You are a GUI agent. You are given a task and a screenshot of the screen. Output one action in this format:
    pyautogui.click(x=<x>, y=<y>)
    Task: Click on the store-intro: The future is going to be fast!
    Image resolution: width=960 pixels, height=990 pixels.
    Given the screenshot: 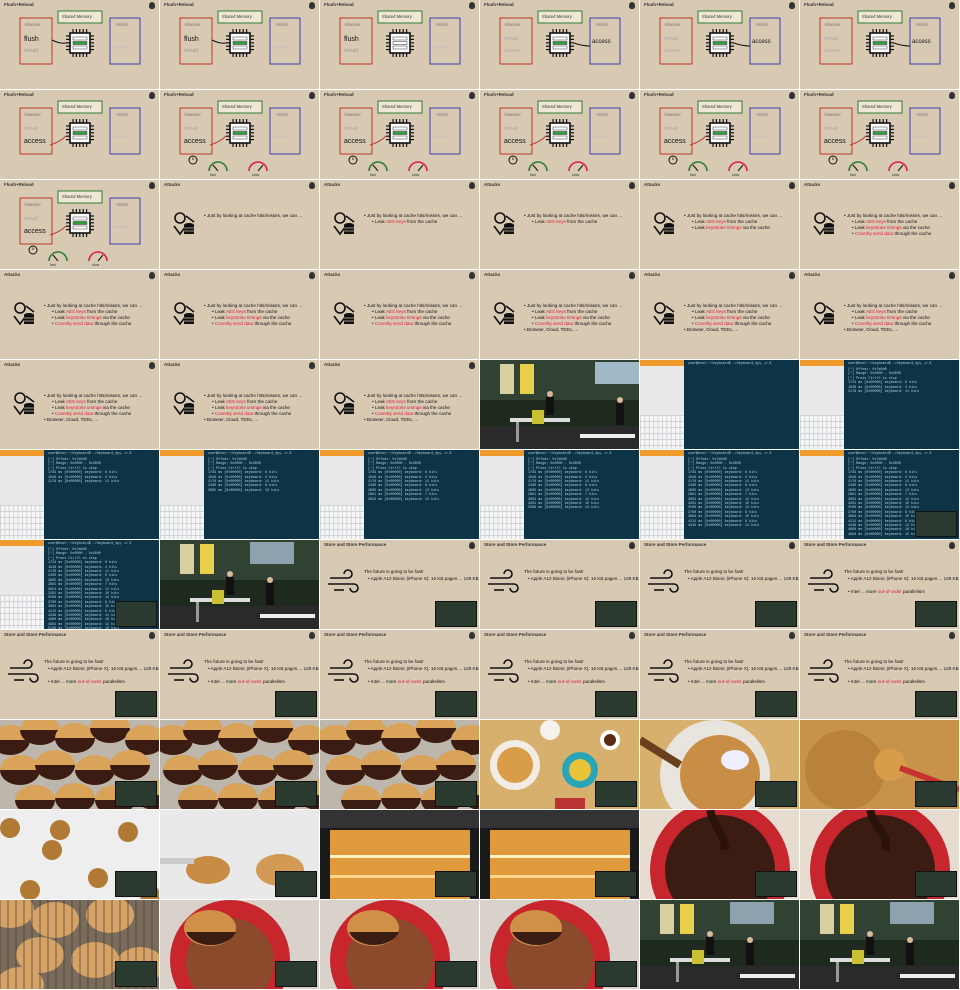 What is the action you would take?
    pyautogui.click(x=874, y=571)
    